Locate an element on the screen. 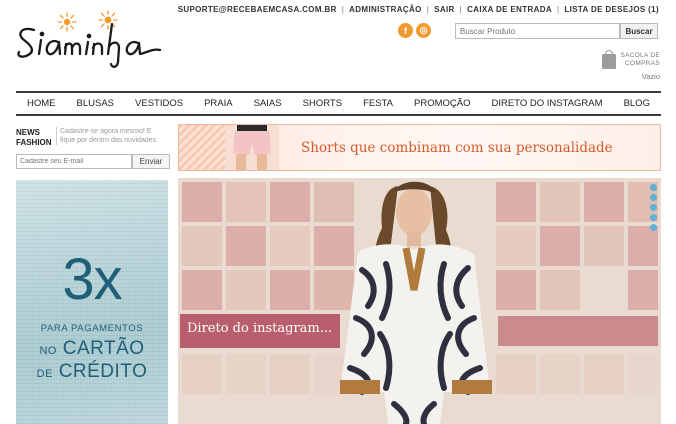 The width and height of the screenshot is (676, 424). top-link-admin: ADMINISTRAÇÃO is located at coordinates (385, 9).